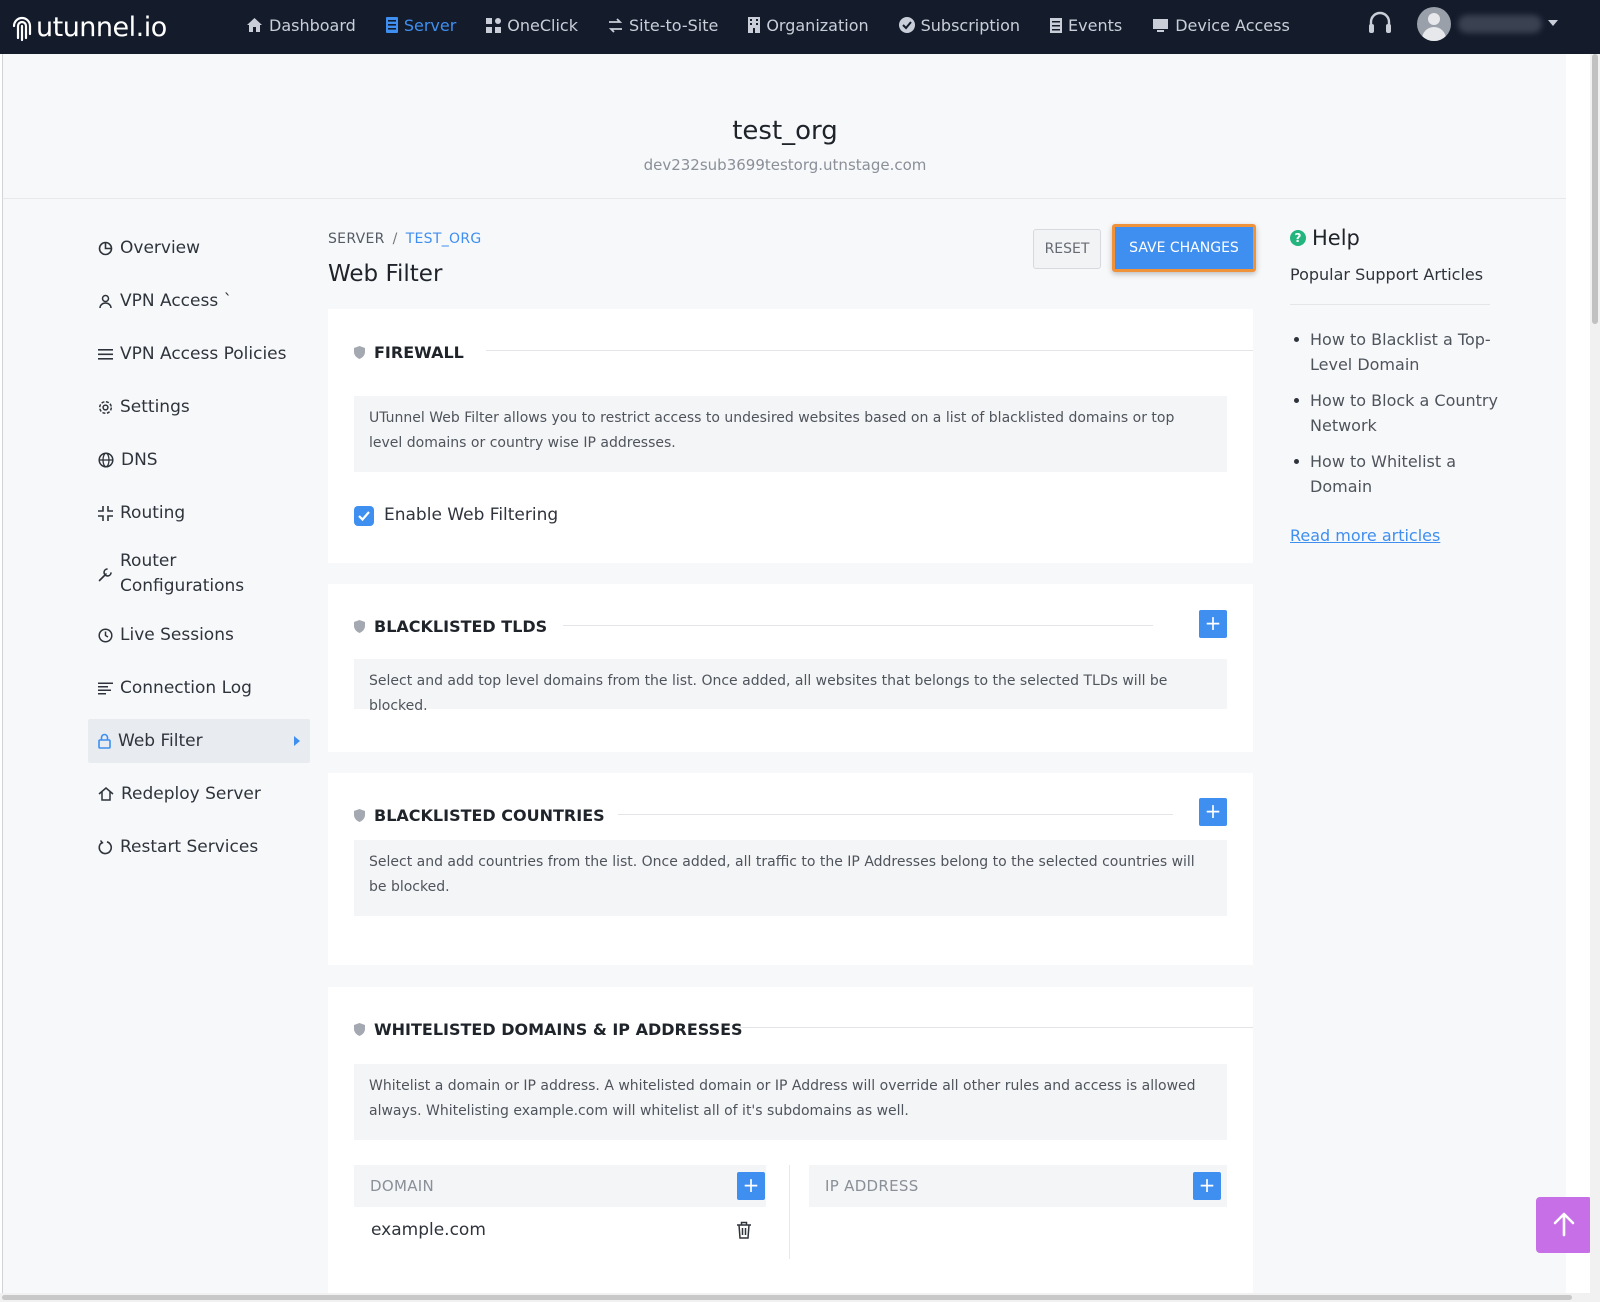 This screenshot has width=1600, height=1302. I want to click on help-article-blacklist-tld: How to Blacklist a Top-Level Domain, so click(1395, 352).